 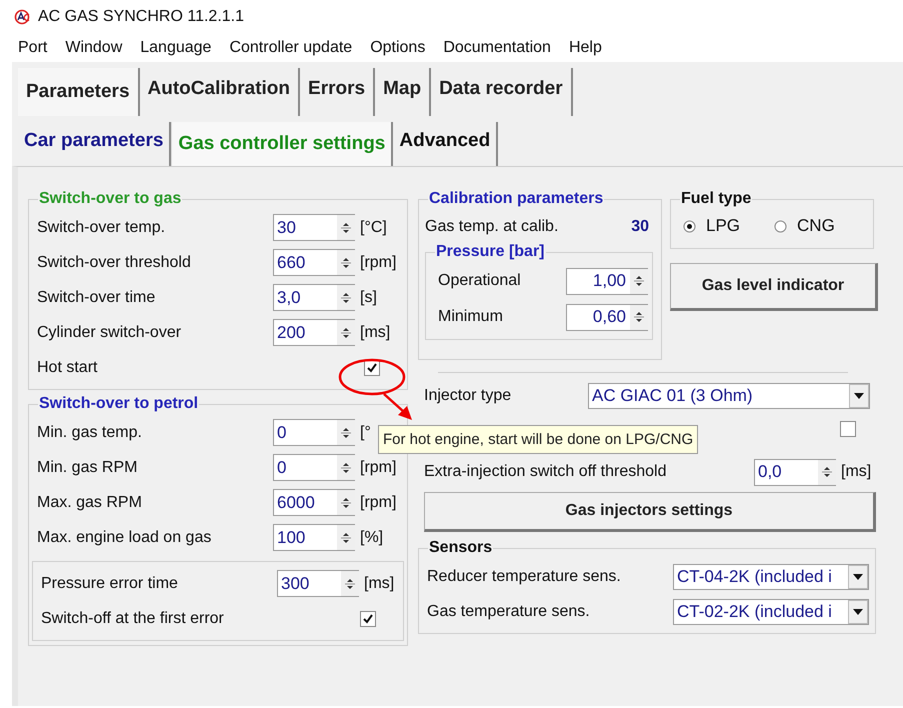 What do you see at coordinates (23, 17) in the screenshot?
I see `app-logo-icon` at bounding box center [23, 17].